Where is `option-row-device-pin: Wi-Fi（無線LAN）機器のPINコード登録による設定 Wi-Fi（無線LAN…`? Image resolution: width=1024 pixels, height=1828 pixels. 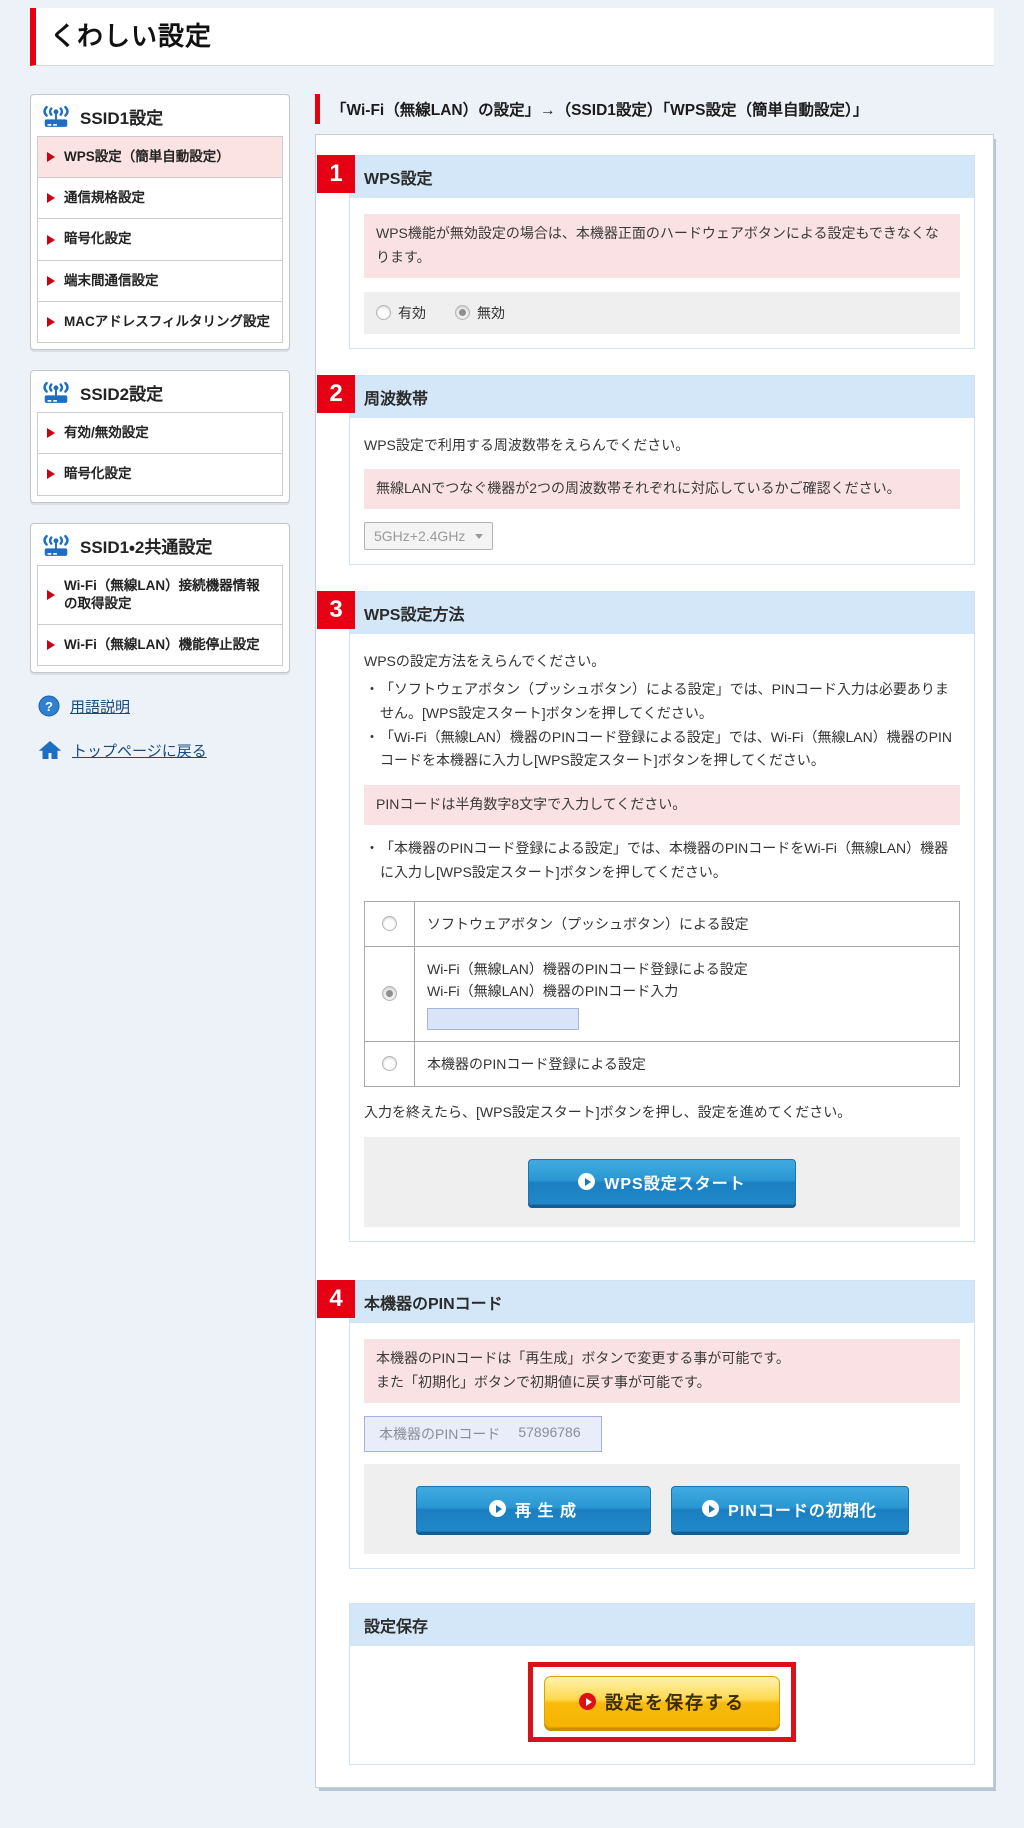 option-row-device-pin: Wi-Fi（無線LAN）機器のPINコード登録による設定 Wi-Fi（無線LAN… is located at coordinates (662, 994).